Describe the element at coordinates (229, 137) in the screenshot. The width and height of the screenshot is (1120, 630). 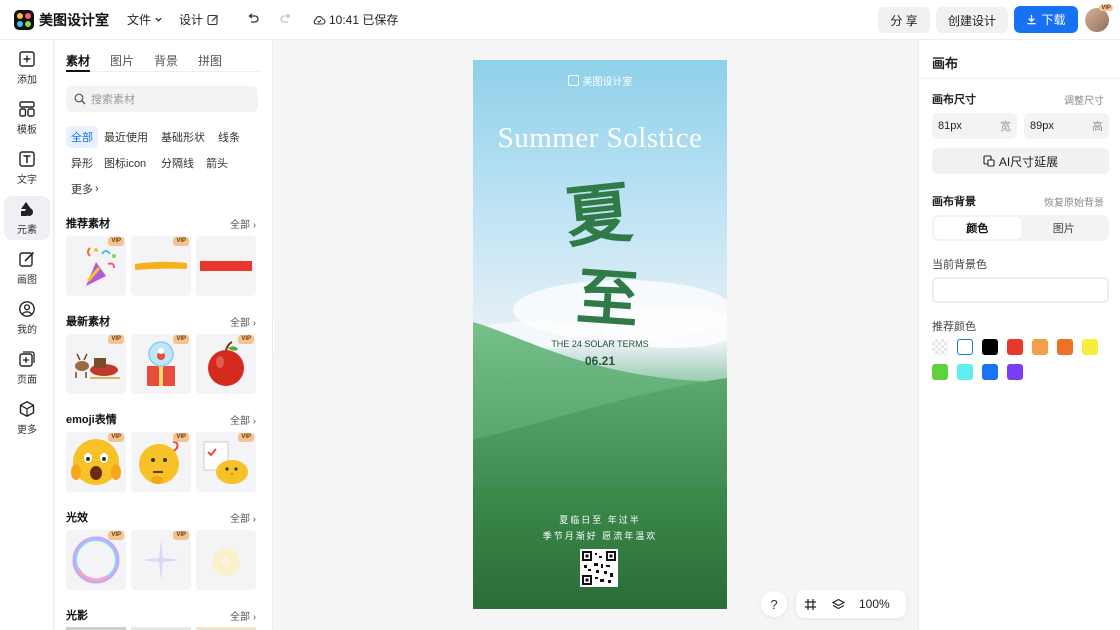
I see `chip-lines: 线条` at that location.